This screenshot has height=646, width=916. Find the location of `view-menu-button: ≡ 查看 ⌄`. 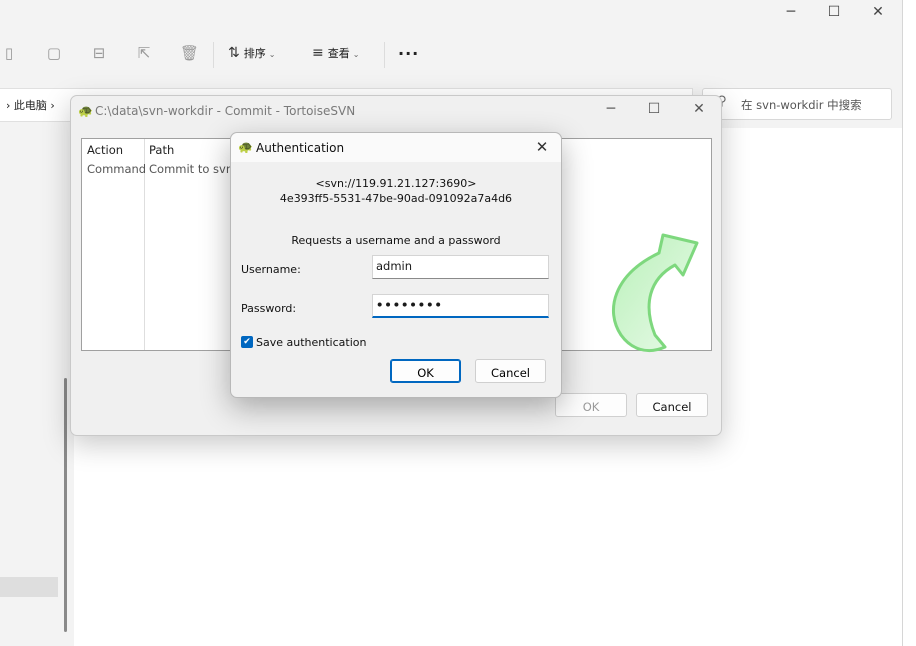

view-menu-button: ≡ 查看 ⌄ is located at coordinates (335, 54).